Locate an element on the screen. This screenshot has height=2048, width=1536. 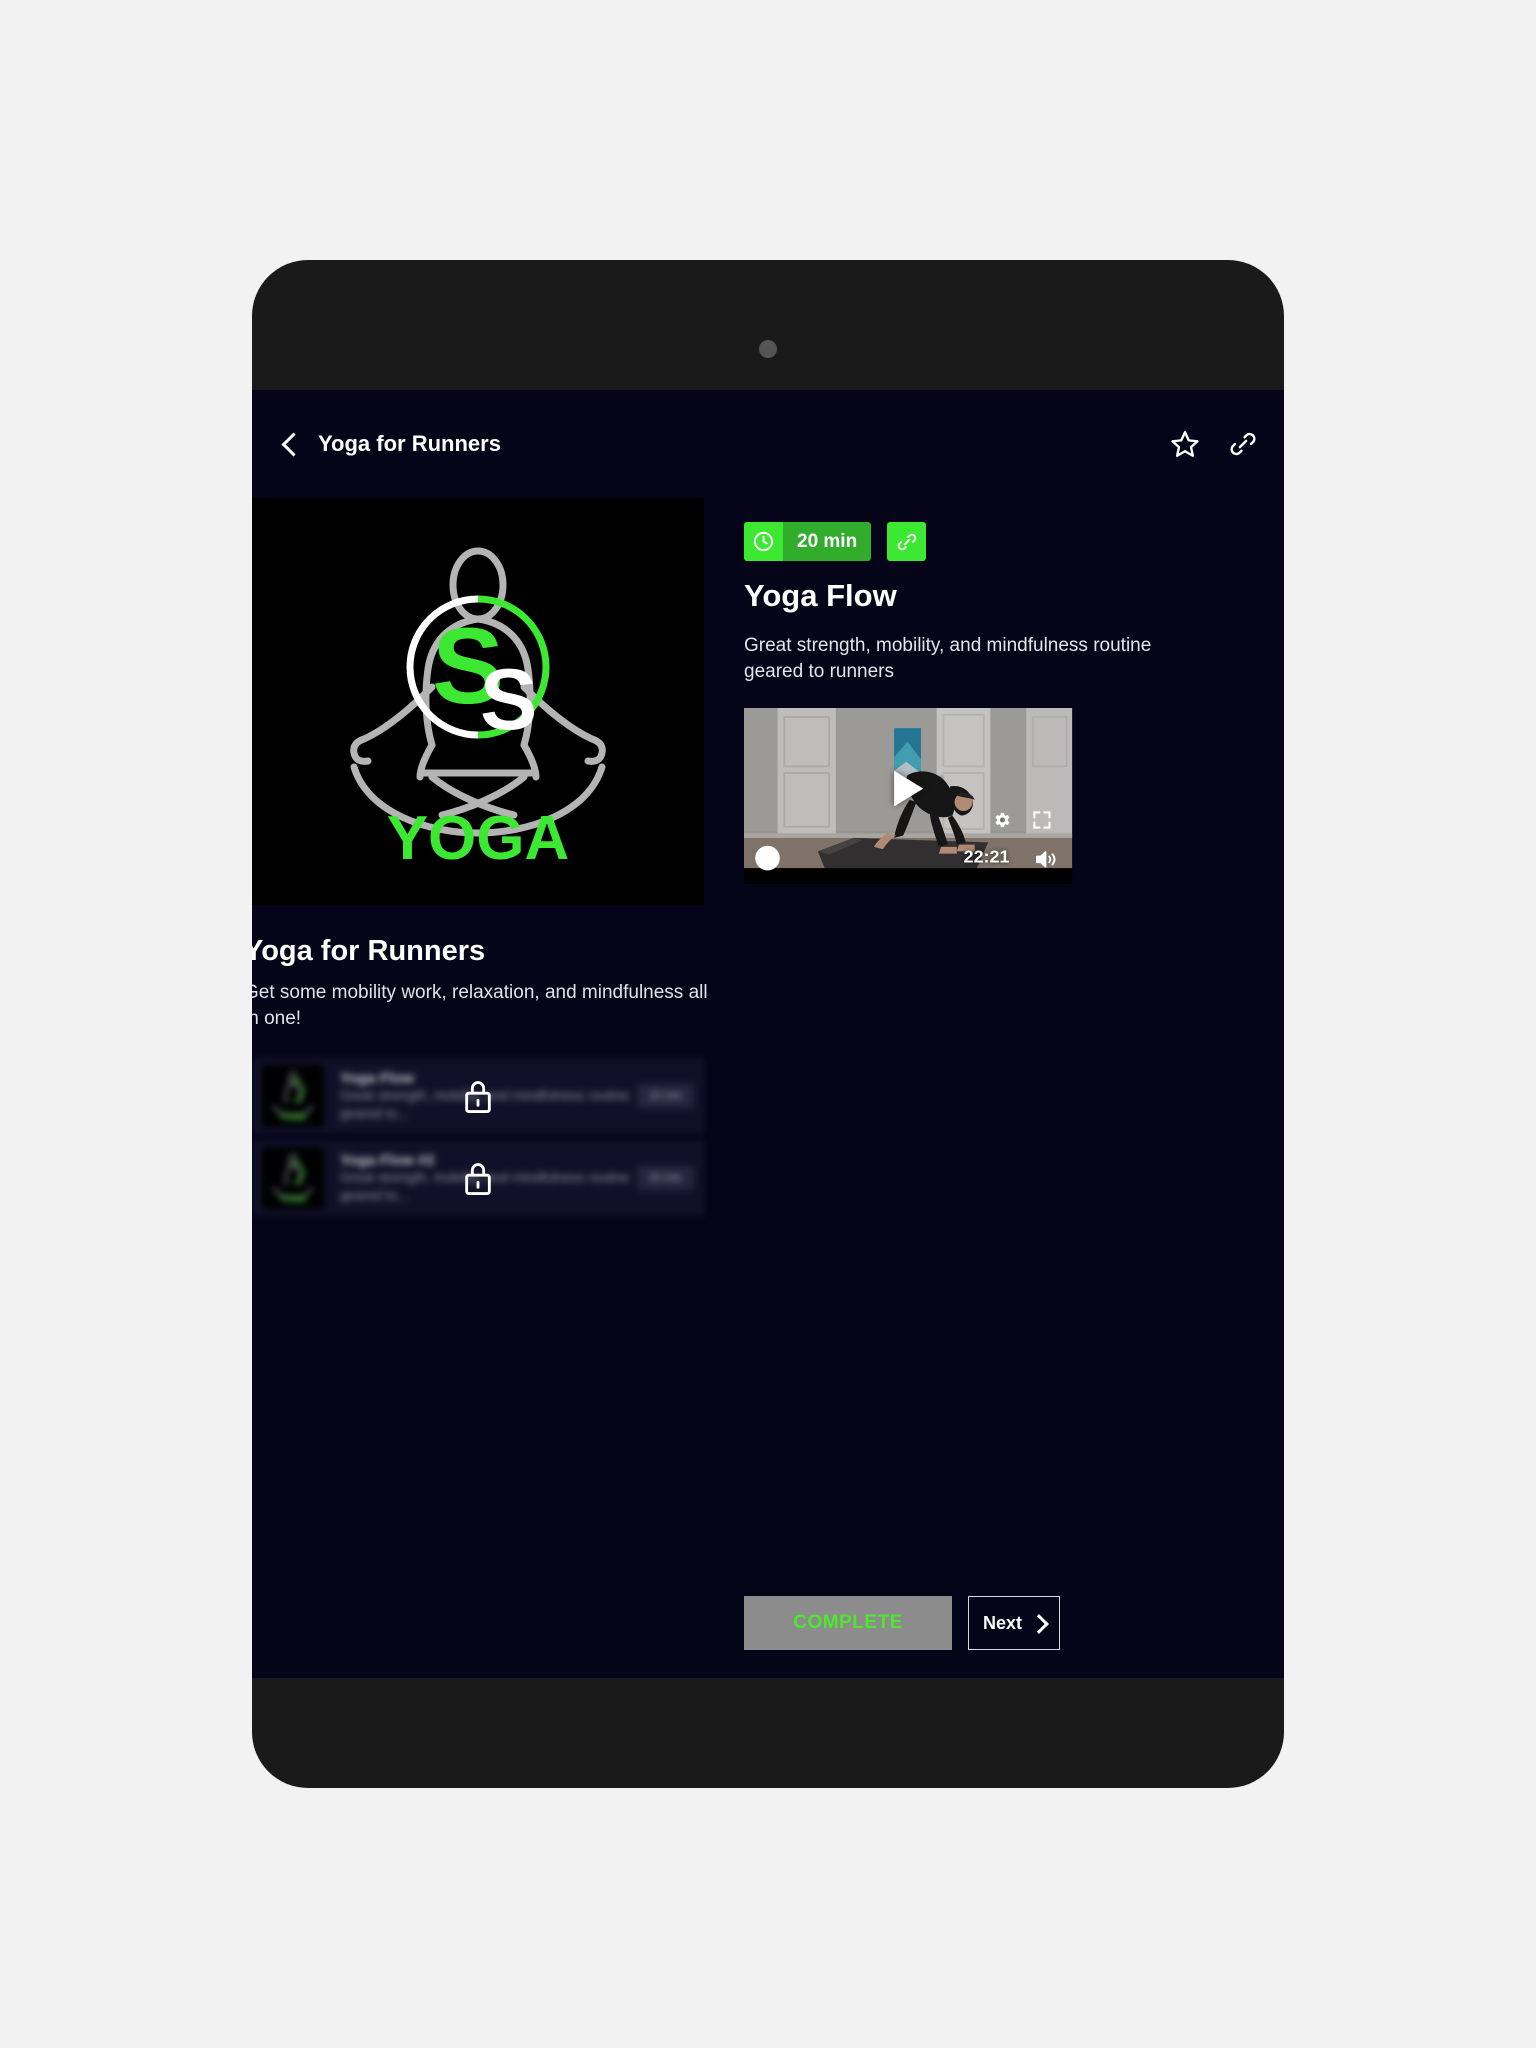
ss-yoga-logo-icon: S S YOGA is located at coordinates (478, 707).